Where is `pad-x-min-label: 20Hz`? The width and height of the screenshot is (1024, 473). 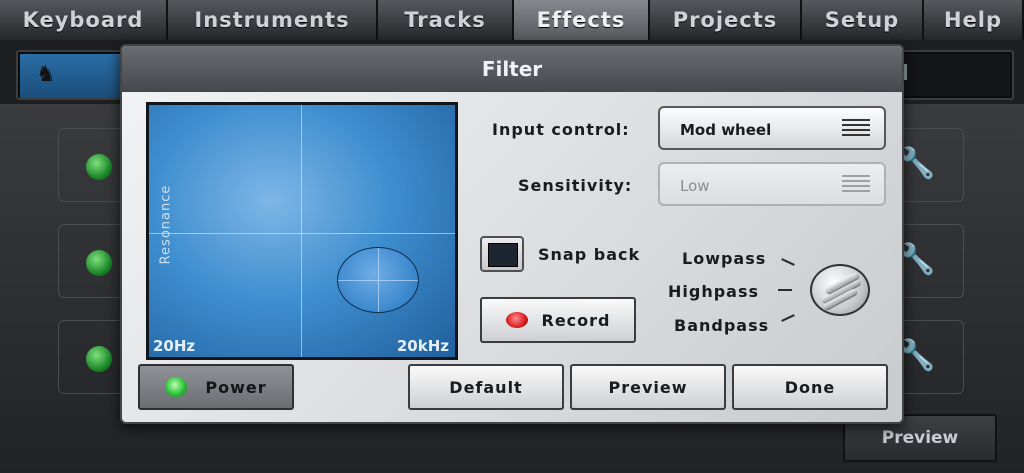
pad-x-min-label: 20Hz is located at coordinates (174, 346).